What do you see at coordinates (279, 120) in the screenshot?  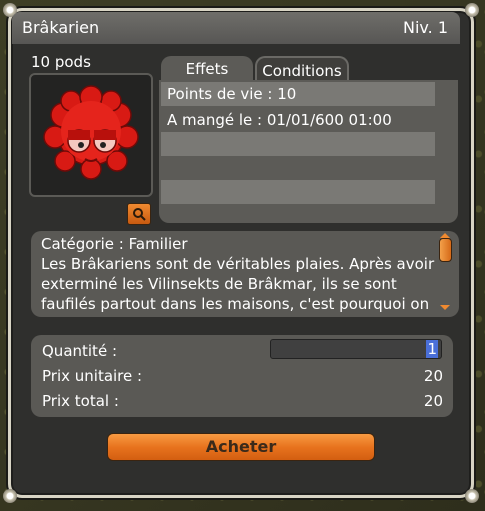 I see `effect-row: A mangé le : 01/01/600 01:00` at bounding box center [279, 120].